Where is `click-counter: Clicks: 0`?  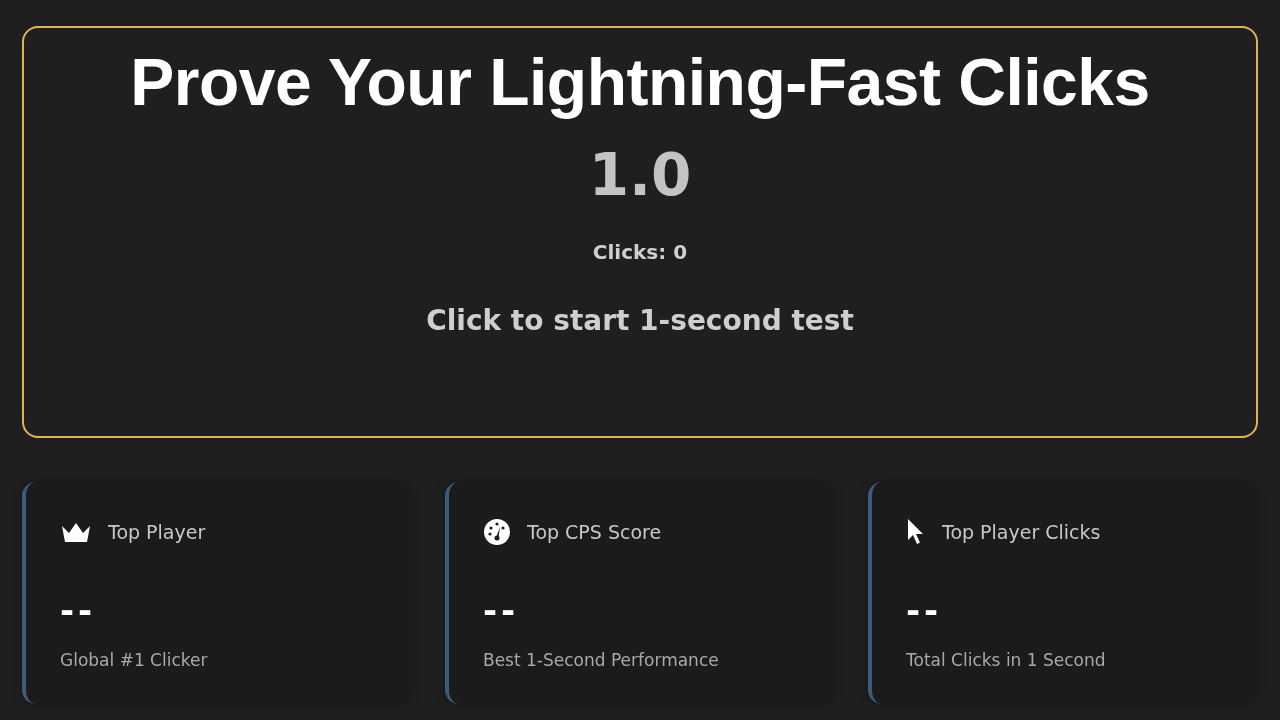
click-counter: Clicks: 0 is located at coordinates (640, 252).